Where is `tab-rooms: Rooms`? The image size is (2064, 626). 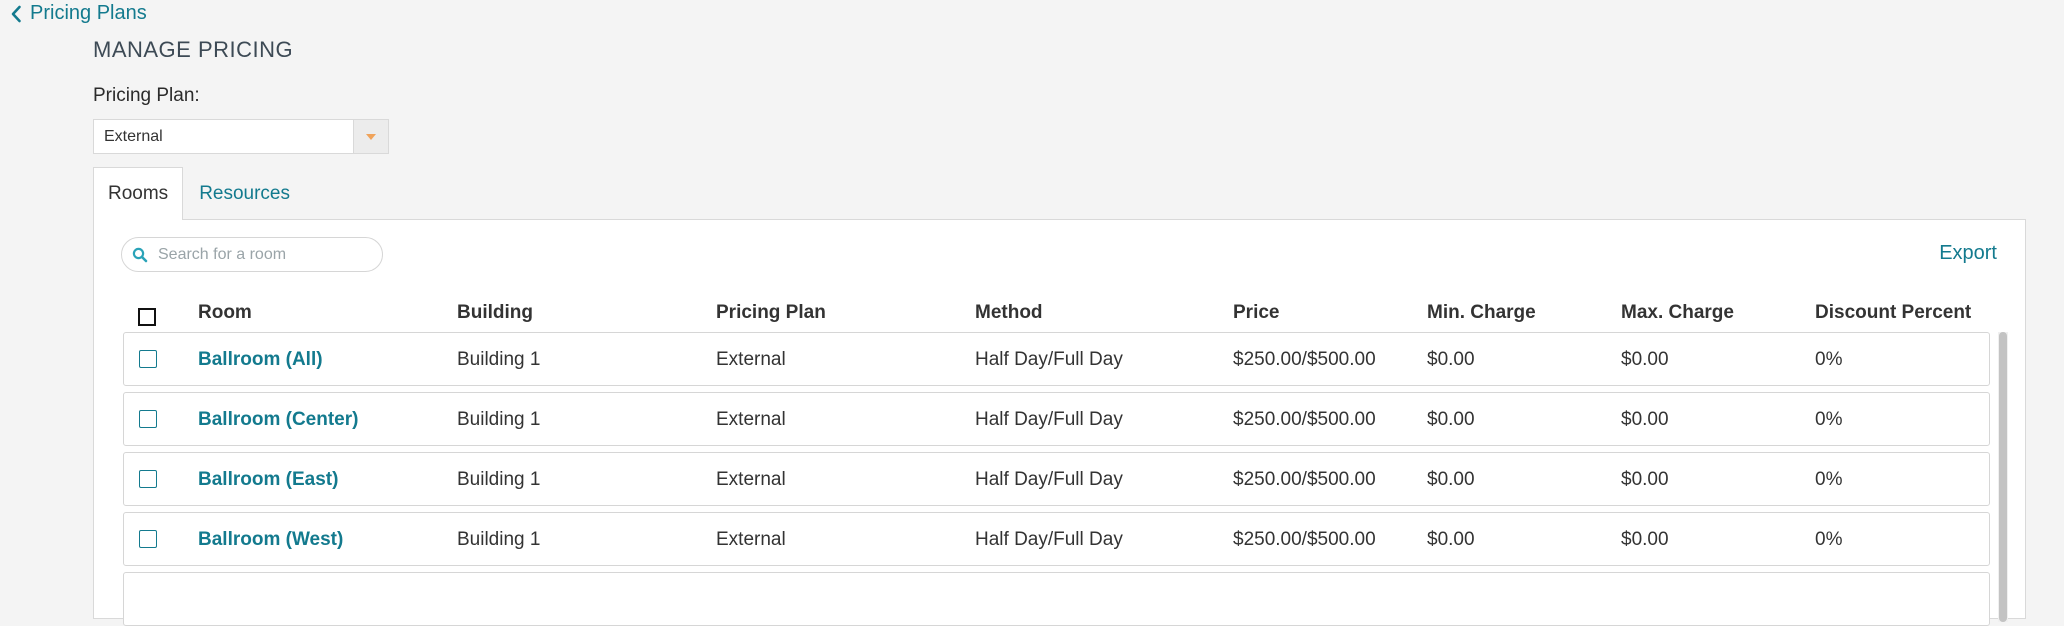 tab-rooms: Rooms is located at coordinates (138, 193).